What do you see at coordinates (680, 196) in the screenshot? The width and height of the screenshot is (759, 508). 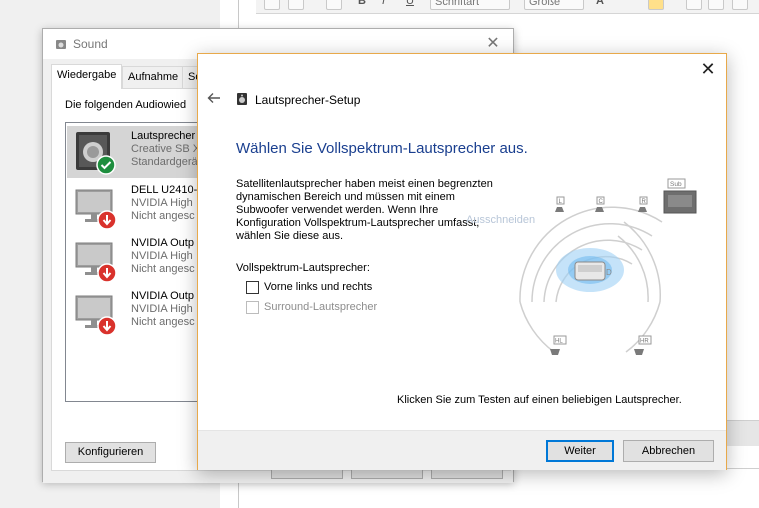 I see `subwoofer-speaker: Sub` at bounding box center [680, 196].